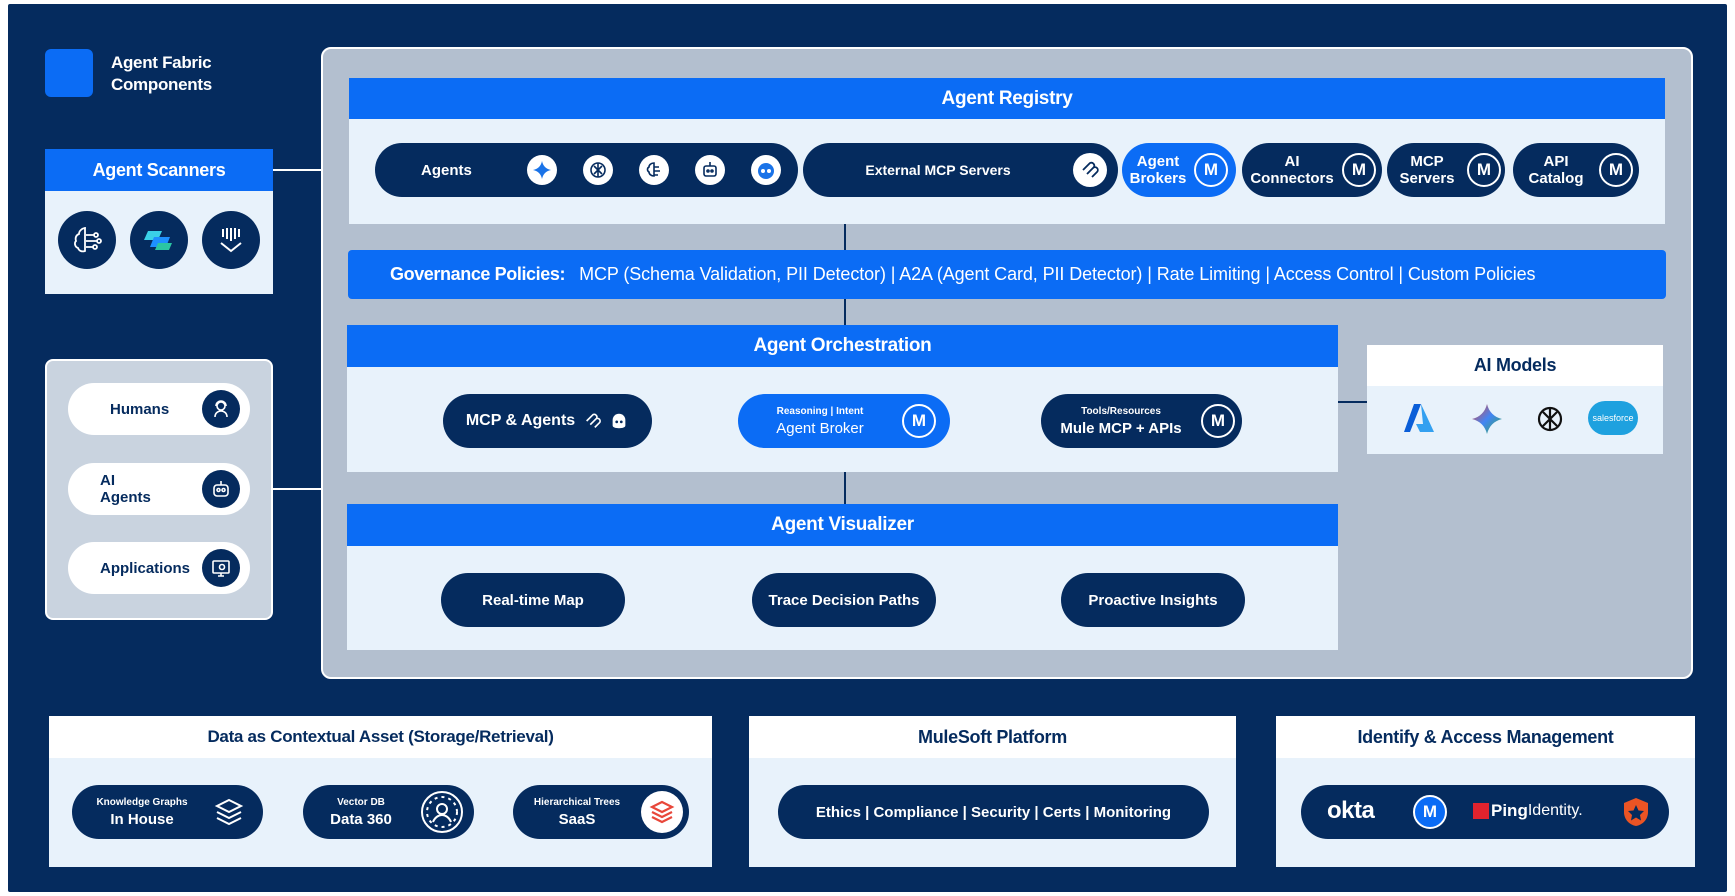 This screenshot has height=896, width=1735. What do you see at coordinates (992, 736) in the screenshot?
I see `mulesoft-platform-title: MuleSoft Platform` at bounding box center [992, 736].